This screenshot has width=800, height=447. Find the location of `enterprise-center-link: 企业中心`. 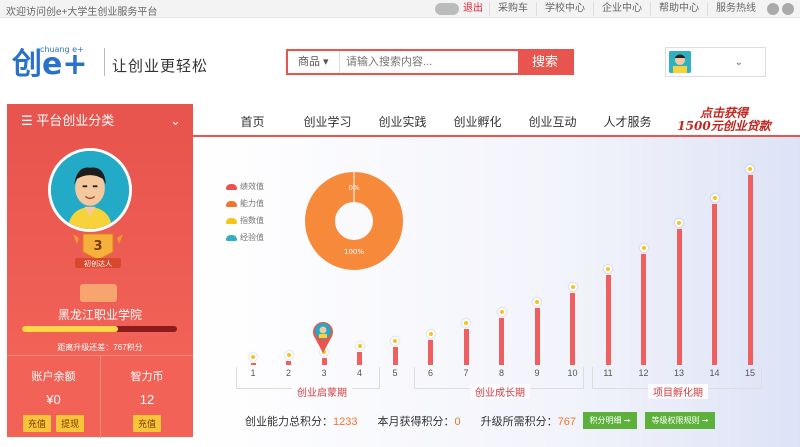

enterprise-center-link: 企业中心 is located at coordinates (621, 9).